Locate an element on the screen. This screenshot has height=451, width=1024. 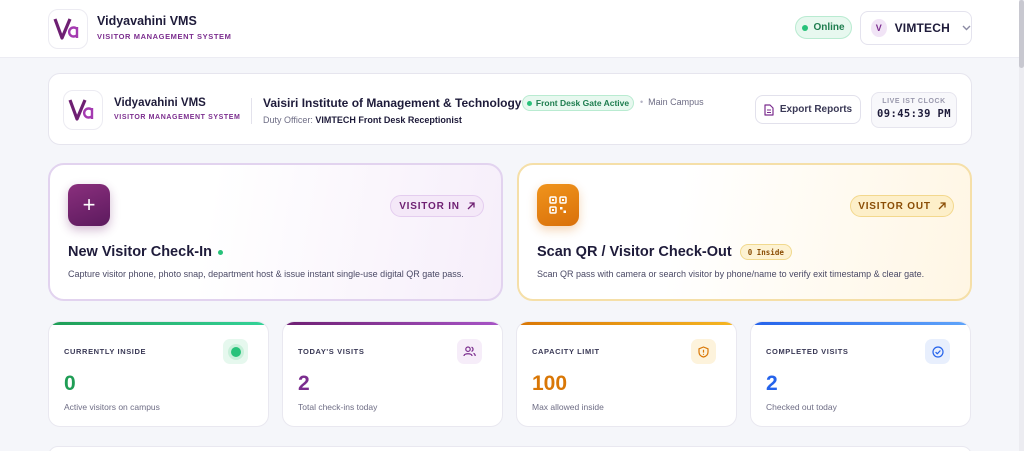
info-brand-name: Vidyavahini VMS is located at coordinates (160, 103).